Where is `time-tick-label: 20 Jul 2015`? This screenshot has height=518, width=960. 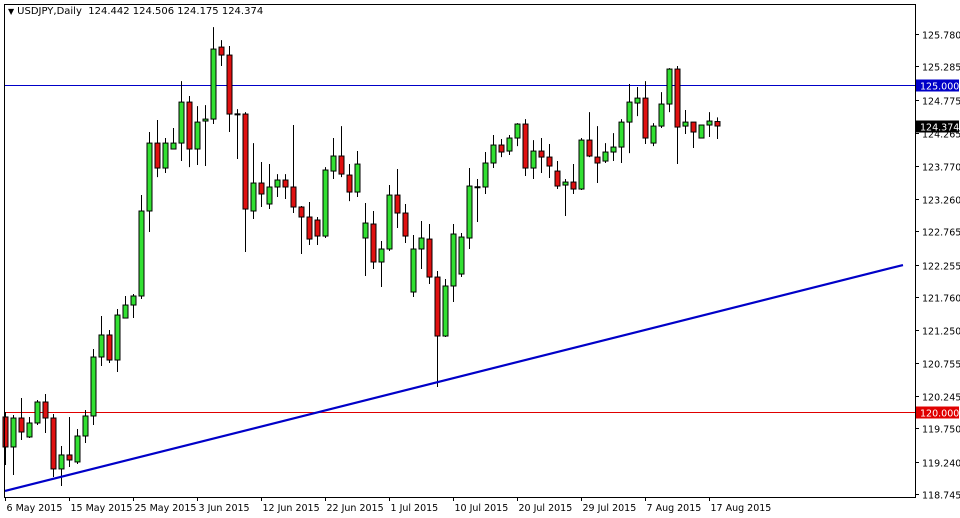 time-tick-label: 20 Jul 2015 is located at coordinates (546, 508).